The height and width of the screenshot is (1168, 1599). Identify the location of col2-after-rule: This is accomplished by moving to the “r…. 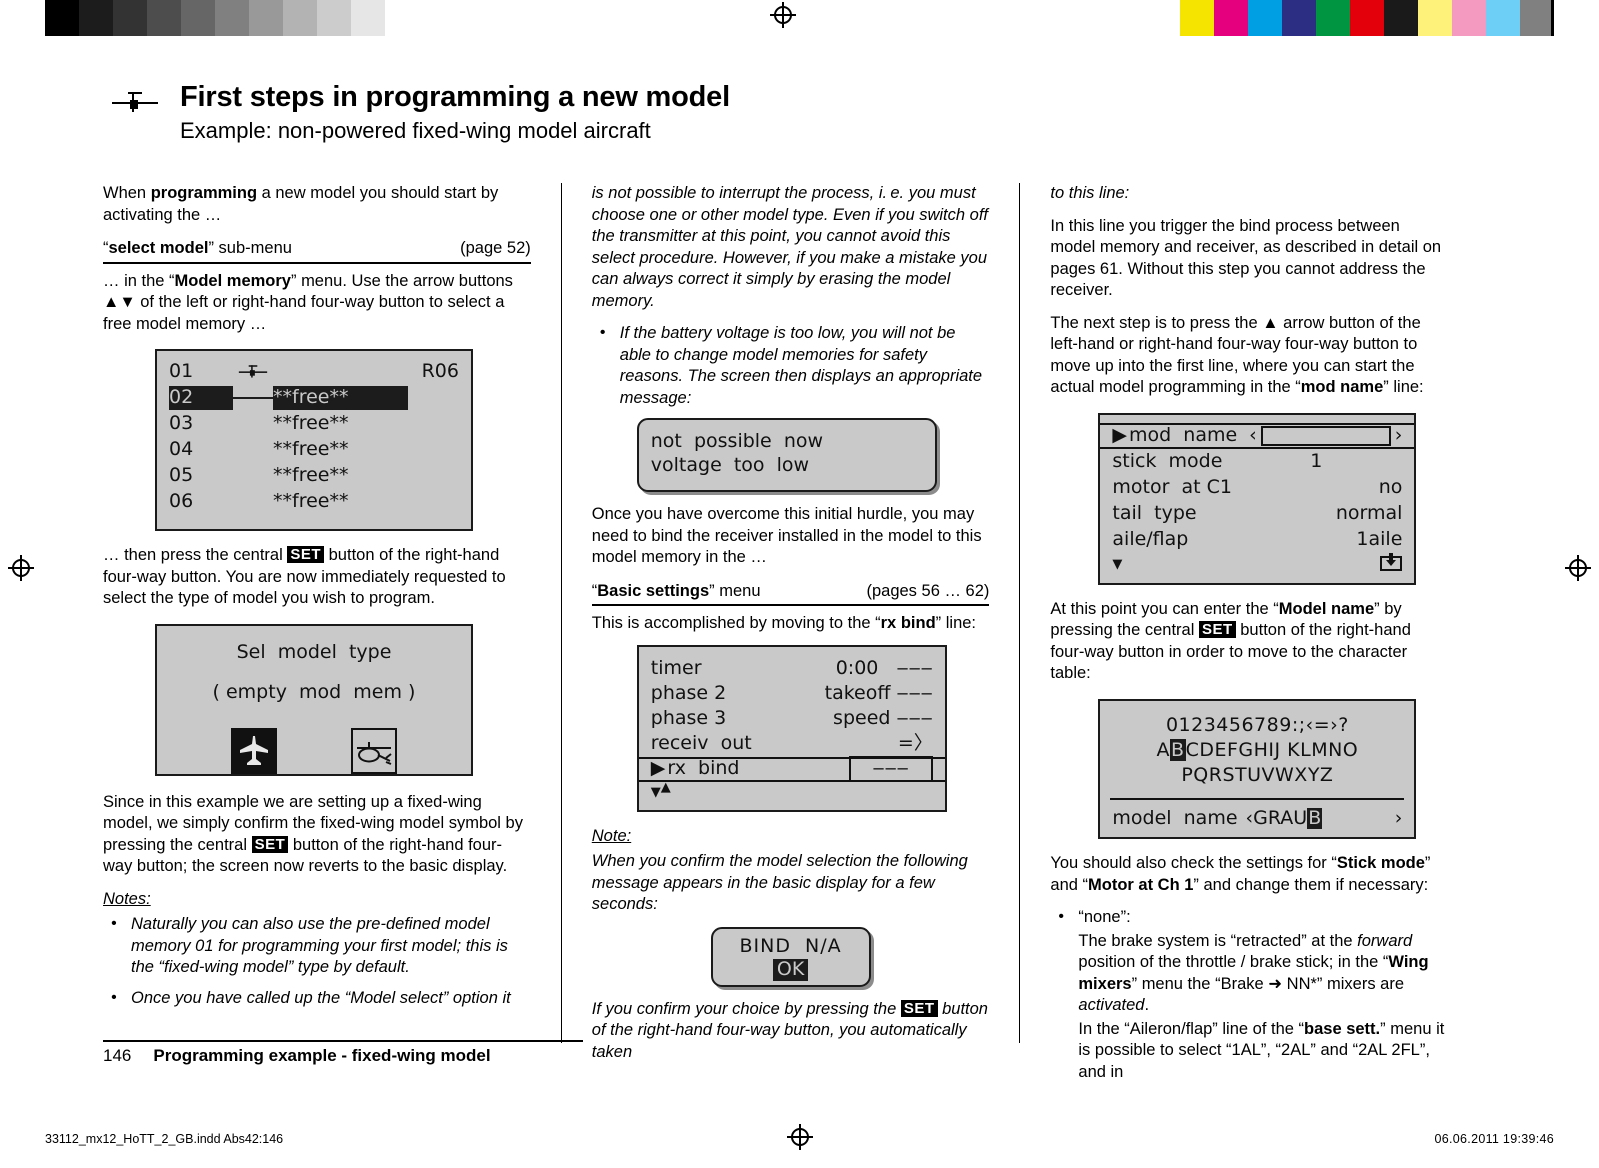
(791, 624).